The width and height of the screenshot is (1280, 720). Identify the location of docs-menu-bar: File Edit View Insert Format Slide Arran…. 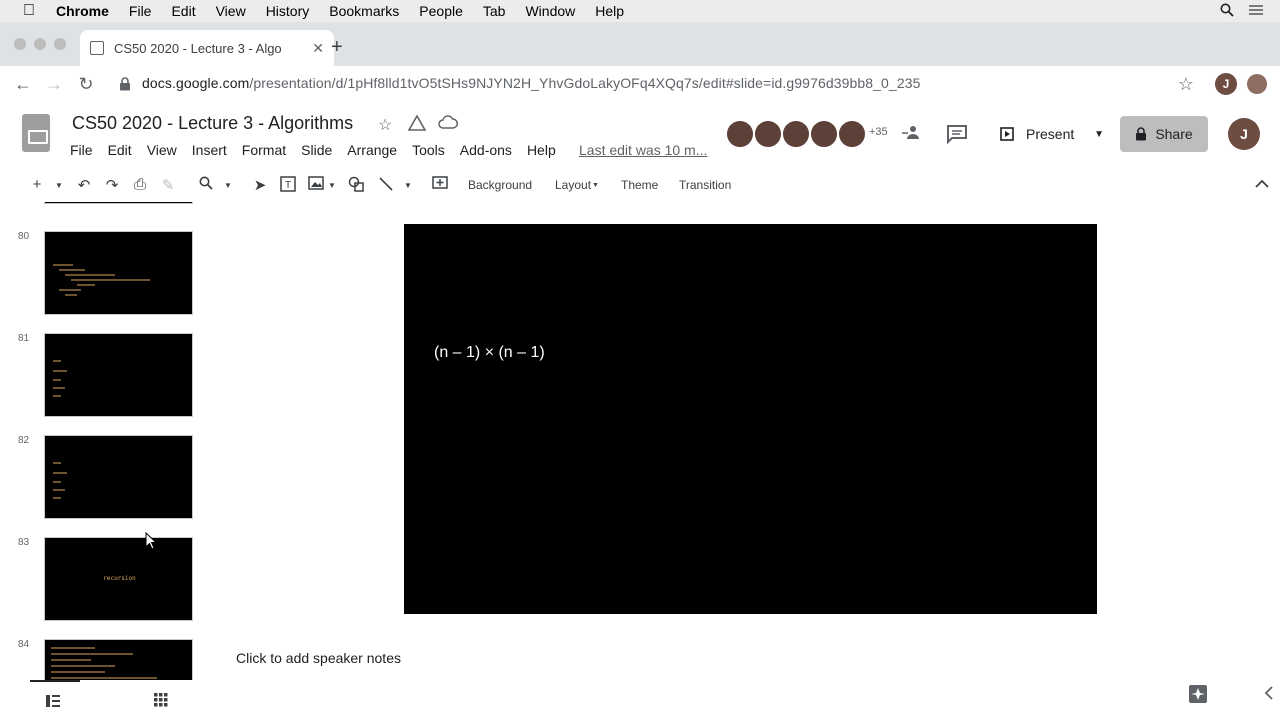
(320, 150).